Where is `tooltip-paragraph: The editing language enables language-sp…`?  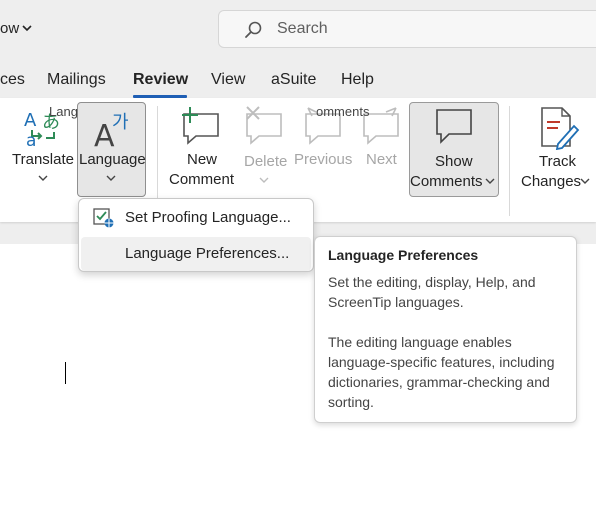 tooltip-paragraph: The editing language enables language-sp… is located at coordinates (441, 372).